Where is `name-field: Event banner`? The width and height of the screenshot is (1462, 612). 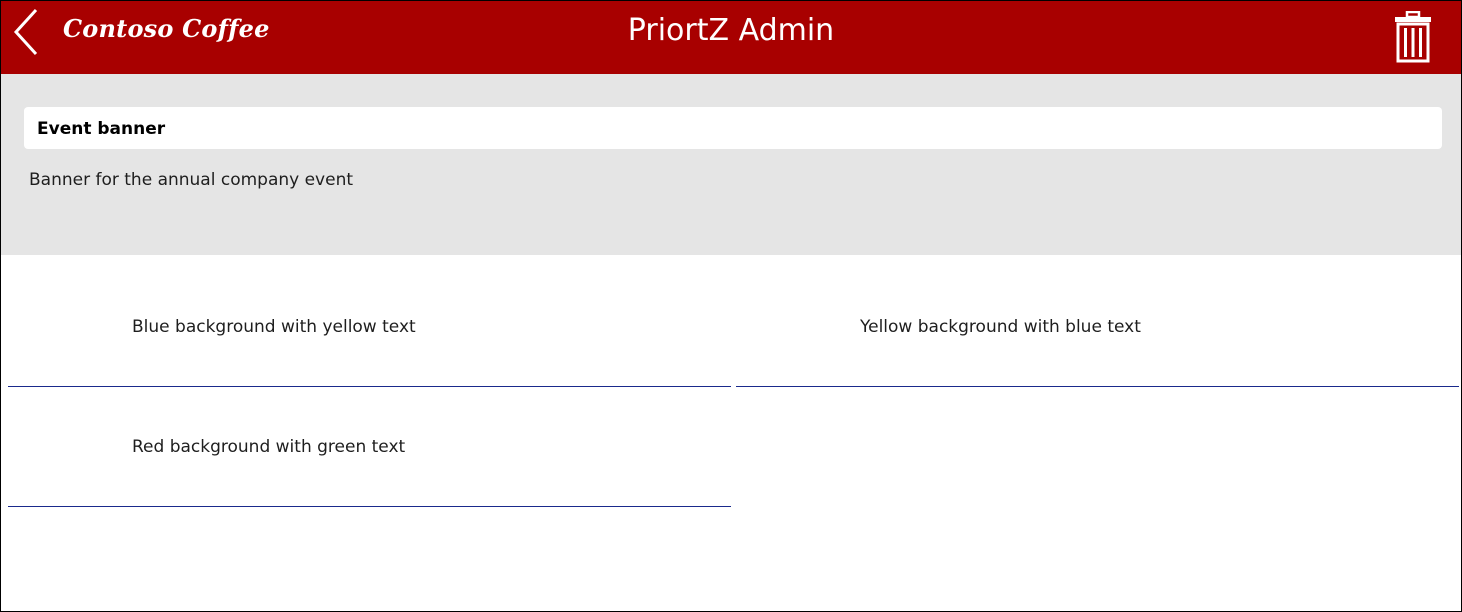 name-field: Event banner is located at coordinates (733, 128).